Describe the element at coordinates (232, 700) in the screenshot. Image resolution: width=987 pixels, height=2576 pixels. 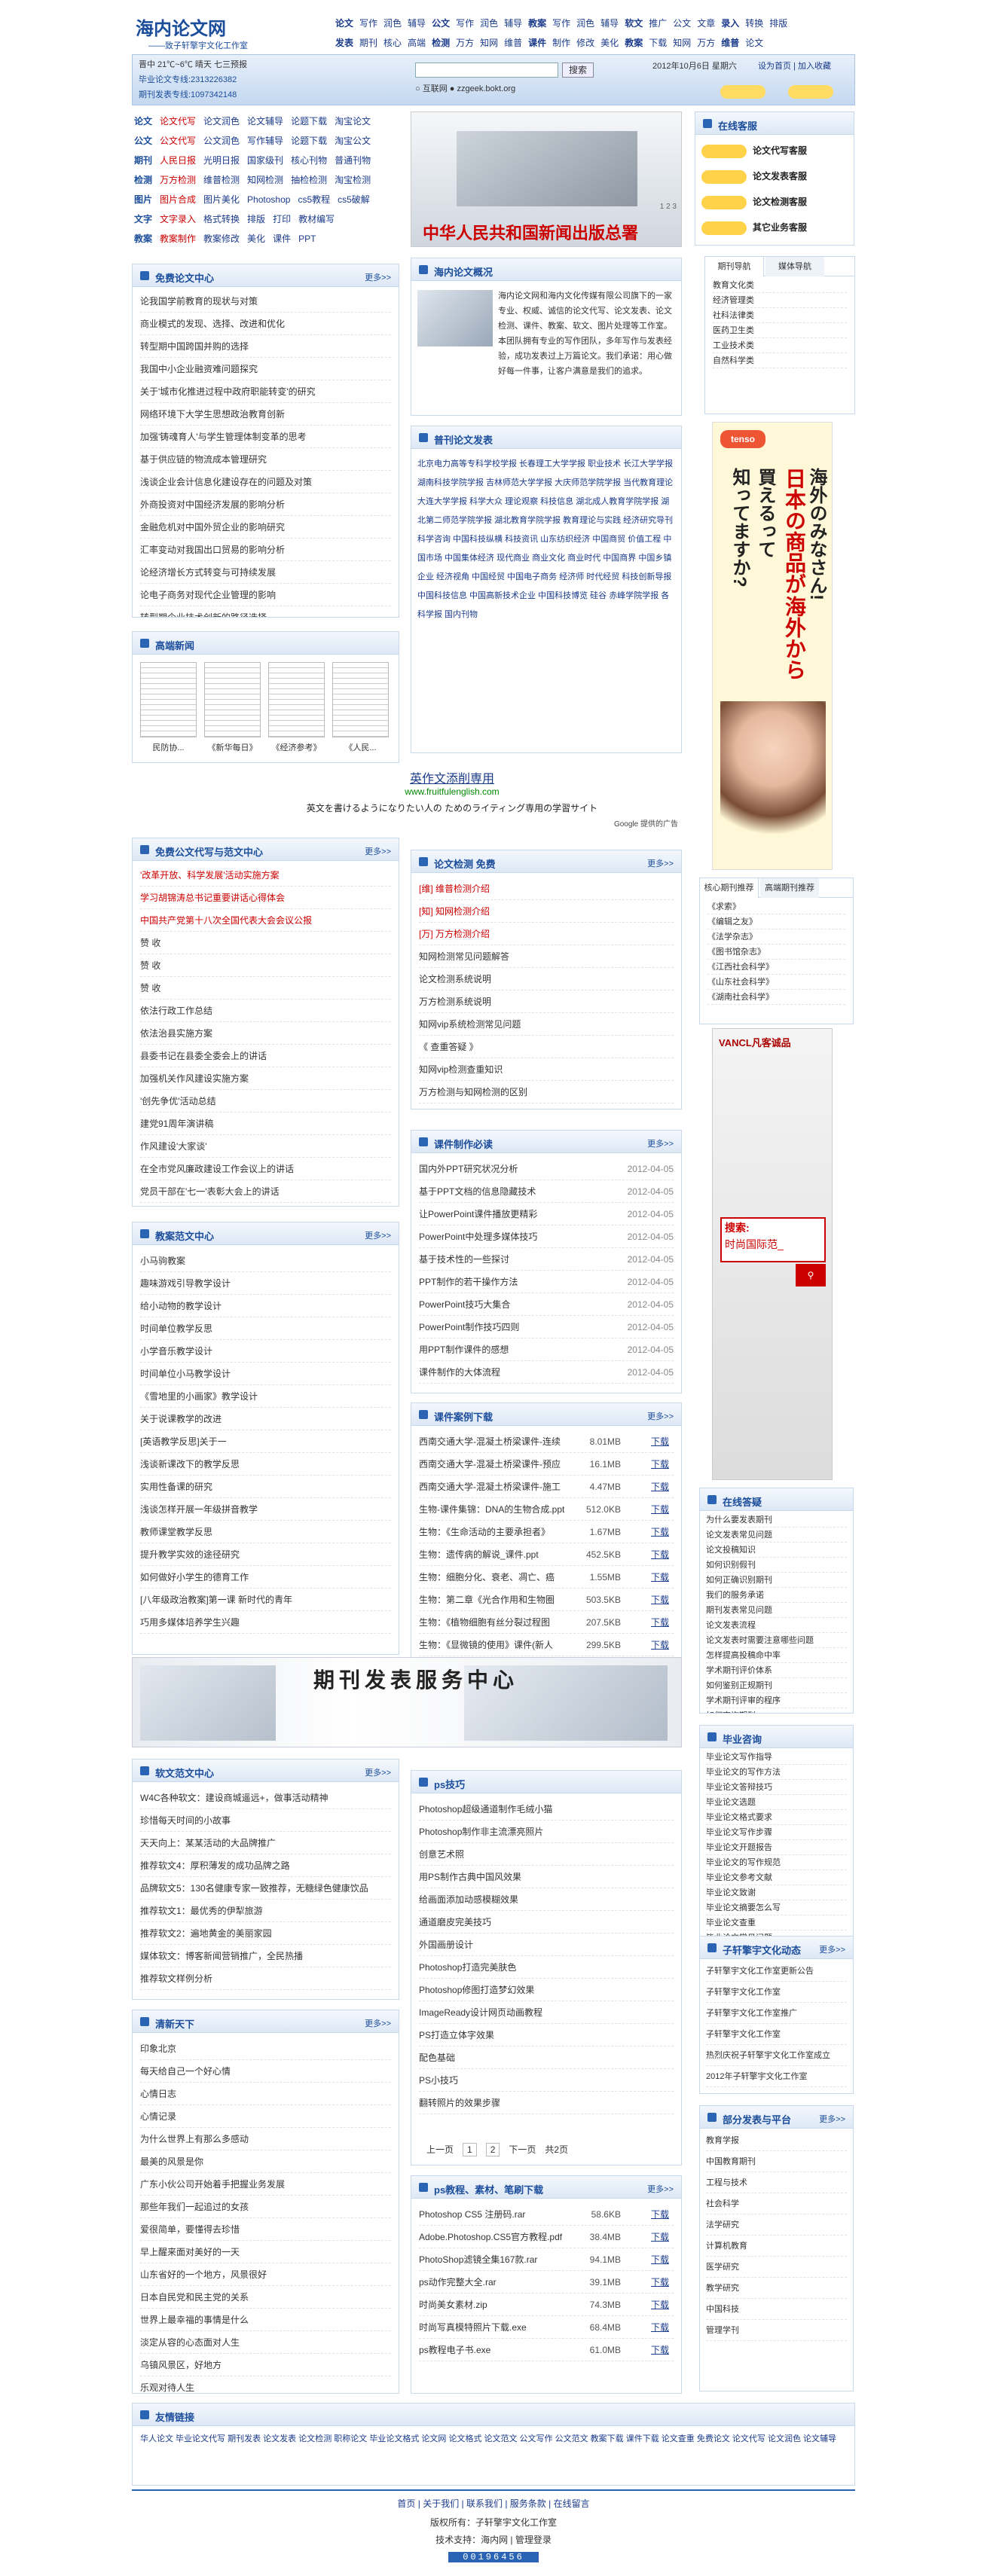
I see `news-thumbnail` at that location.